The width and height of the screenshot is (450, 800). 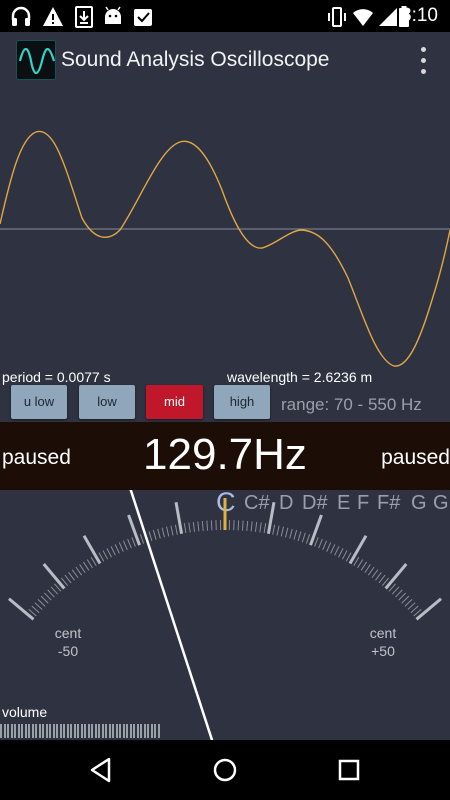 What do you see at coordinates (107, 402) in the screenshot?
I see `range-button-low: low` at bounding box center [107, 402].